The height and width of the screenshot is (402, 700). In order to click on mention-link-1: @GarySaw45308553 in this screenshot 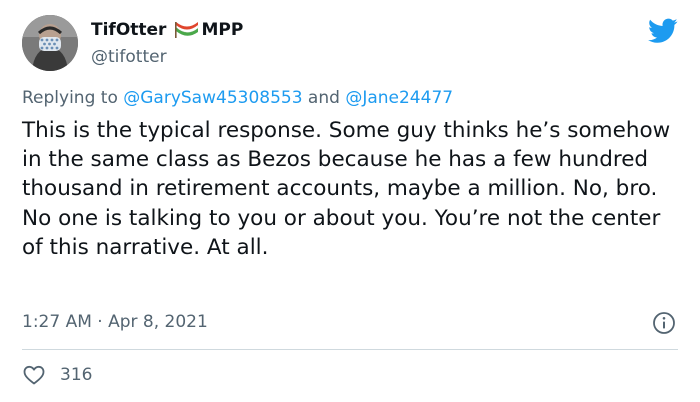, I will do `click(212, 98)`.